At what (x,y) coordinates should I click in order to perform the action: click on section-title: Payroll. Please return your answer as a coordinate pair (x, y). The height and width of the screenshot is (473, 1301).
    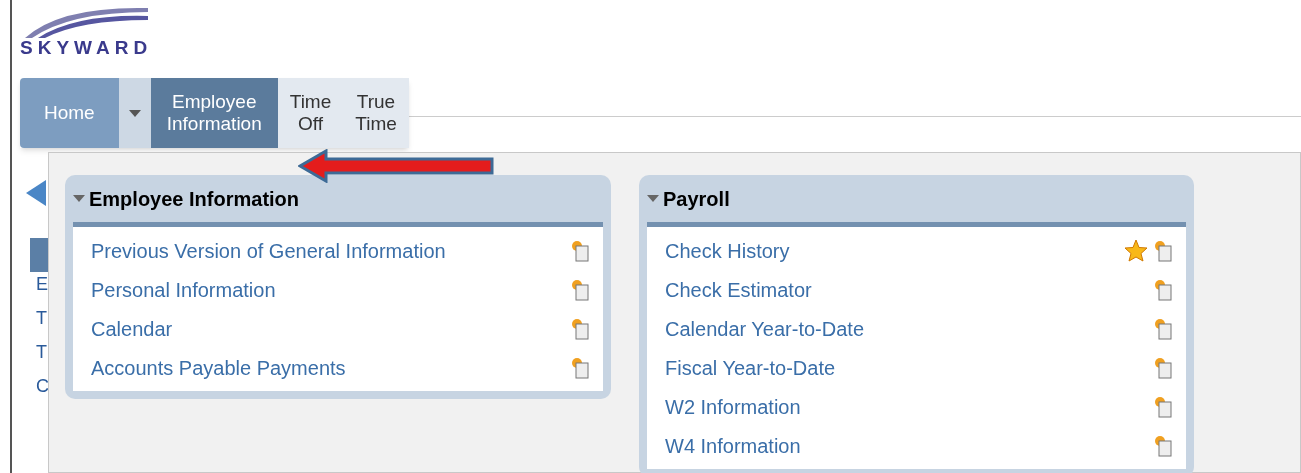
    Looking at the image, I should click on (696, 199).